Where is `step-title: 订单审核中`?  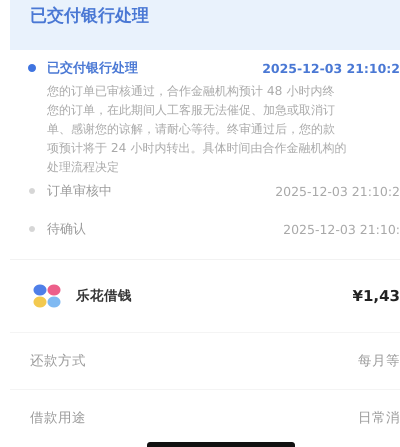 step-title: 订单审核中 is located at coordinates (79, 191).